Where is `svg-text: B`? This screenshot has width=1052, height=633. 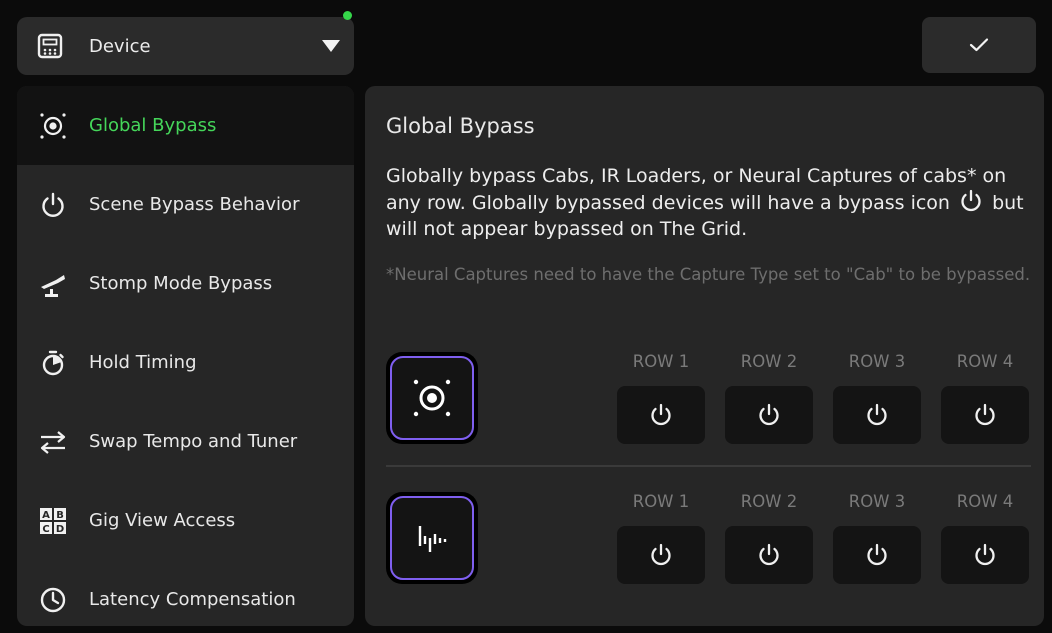 svg-text: B is located at coordinates (60, 515).